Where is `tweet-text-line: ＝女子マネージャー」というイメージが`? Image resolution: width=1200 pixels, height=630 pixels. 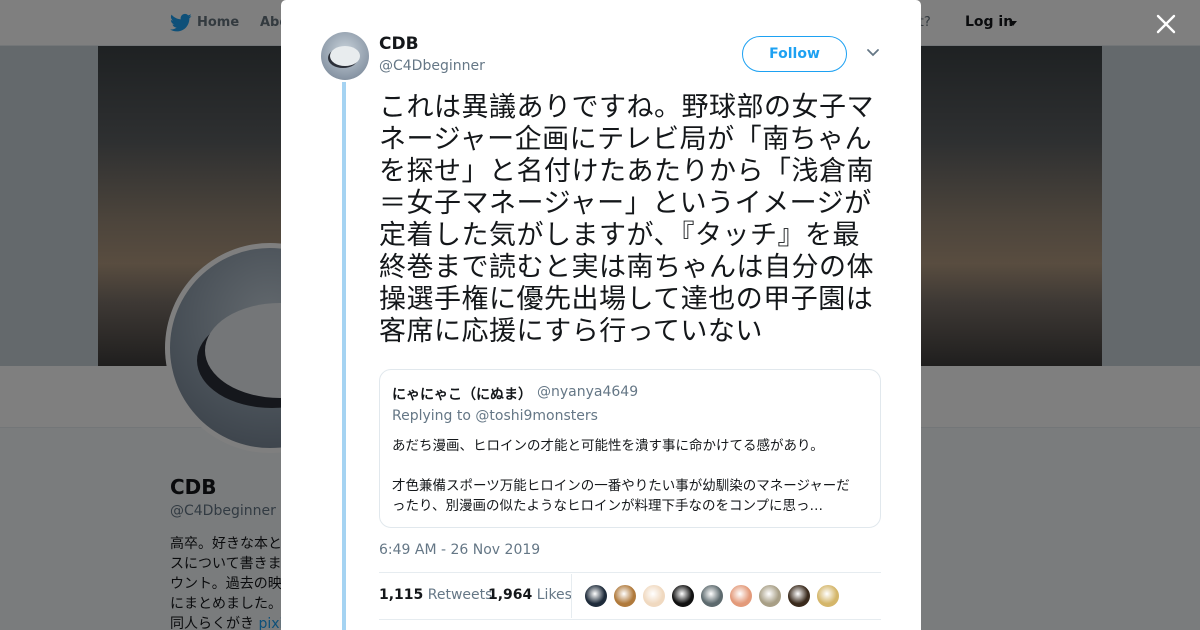
tweet-text-line: ＝女子マネージャー」というイメージが is located at coordinates (625, 203).